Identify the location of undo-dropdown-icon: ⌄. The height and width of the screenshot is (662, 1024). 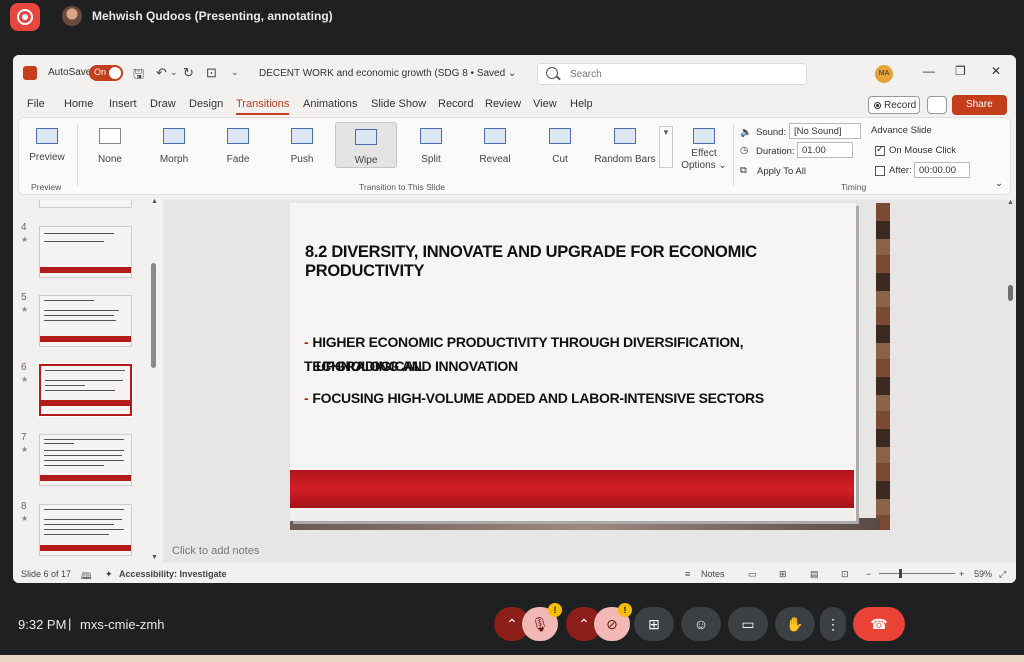
(174, 72).